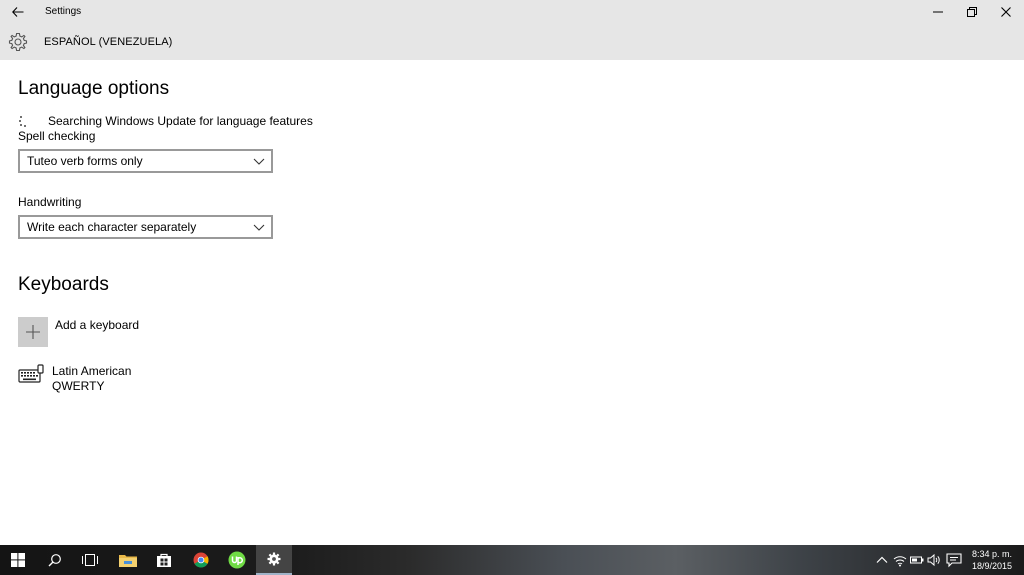 The height and width of the screenshot is (575, 1024). I want to click on restore-icon, so click(972, 12).